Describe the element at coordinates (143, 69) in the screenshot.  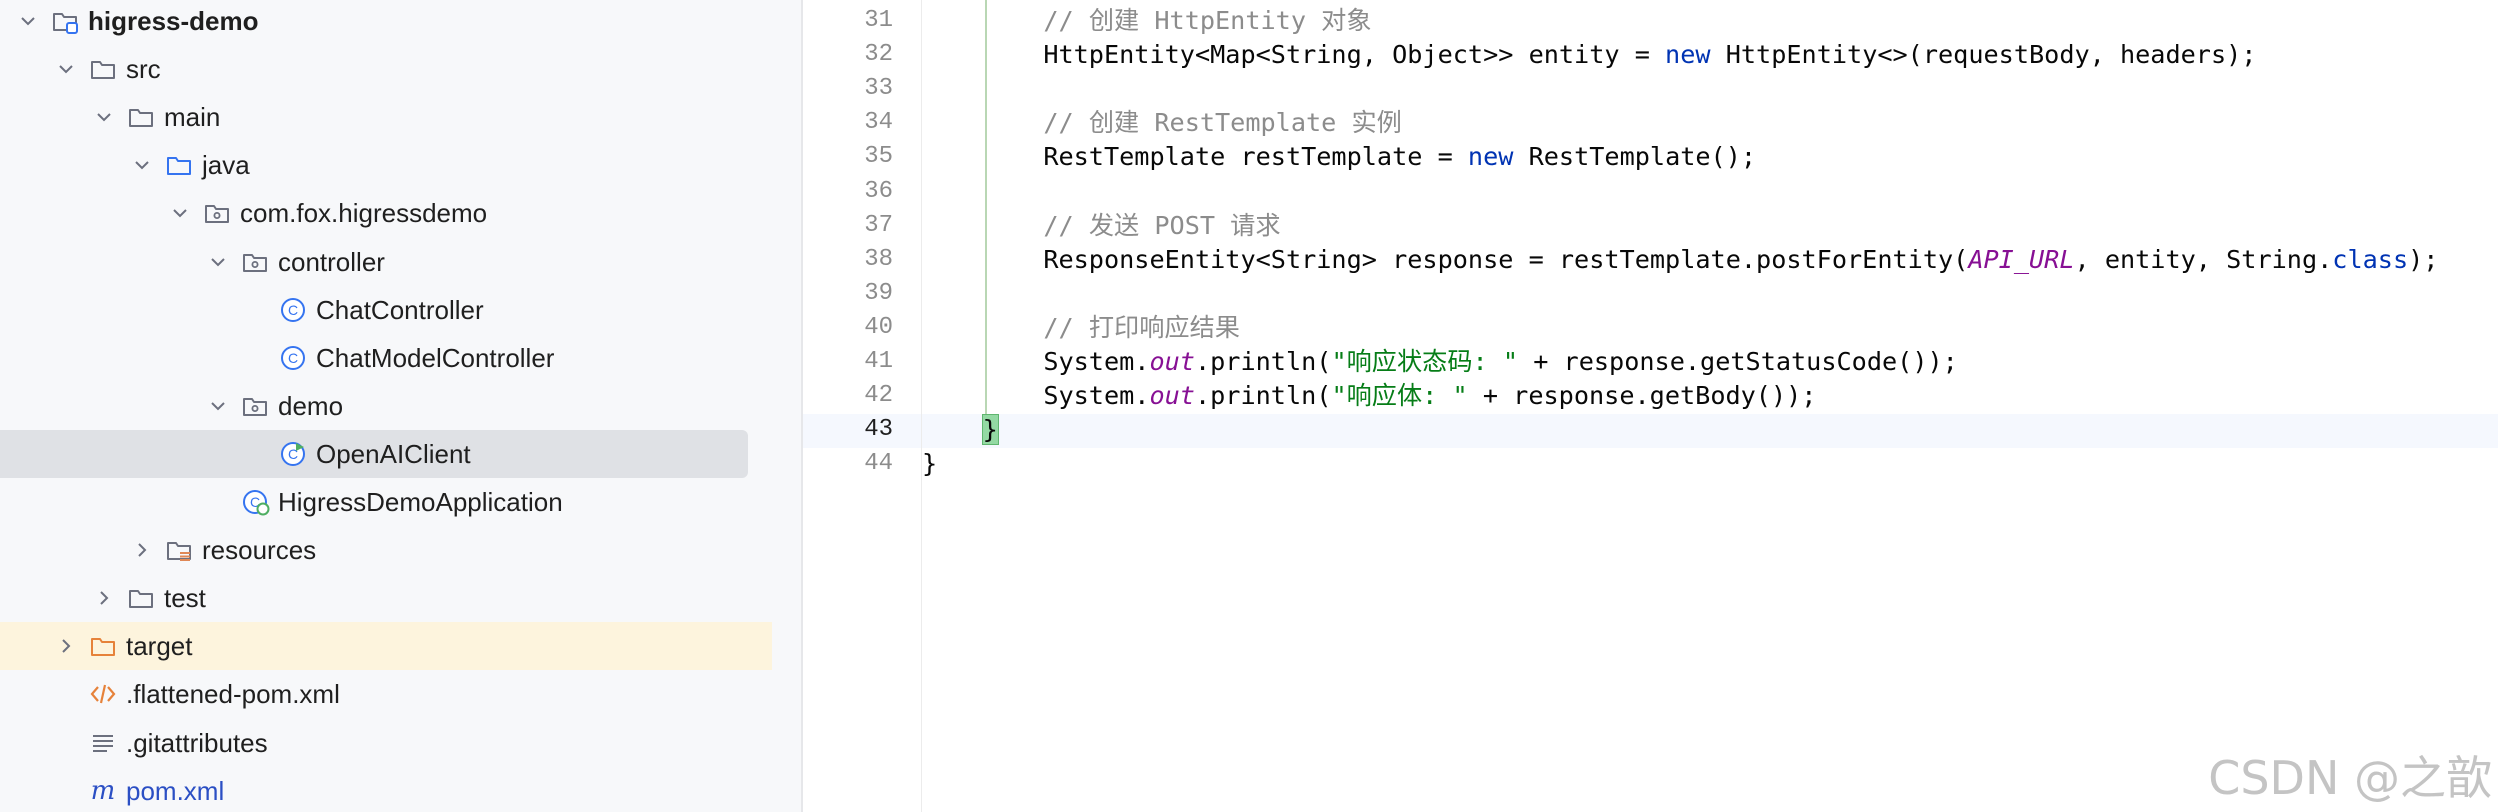
I see `tree-item-label: src` at that location.